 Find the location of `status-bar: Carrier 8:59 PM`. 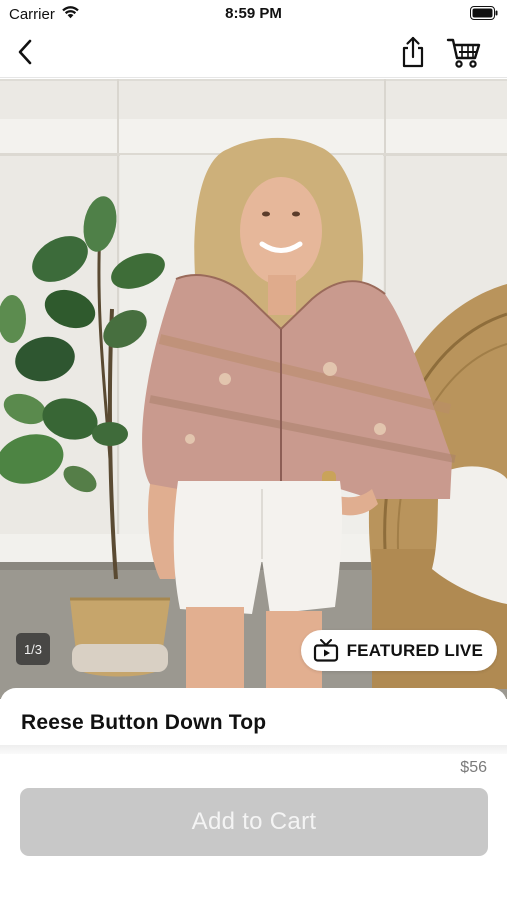

status-bar: Carrier 8:59 PM is located at coordinates (253, 14).